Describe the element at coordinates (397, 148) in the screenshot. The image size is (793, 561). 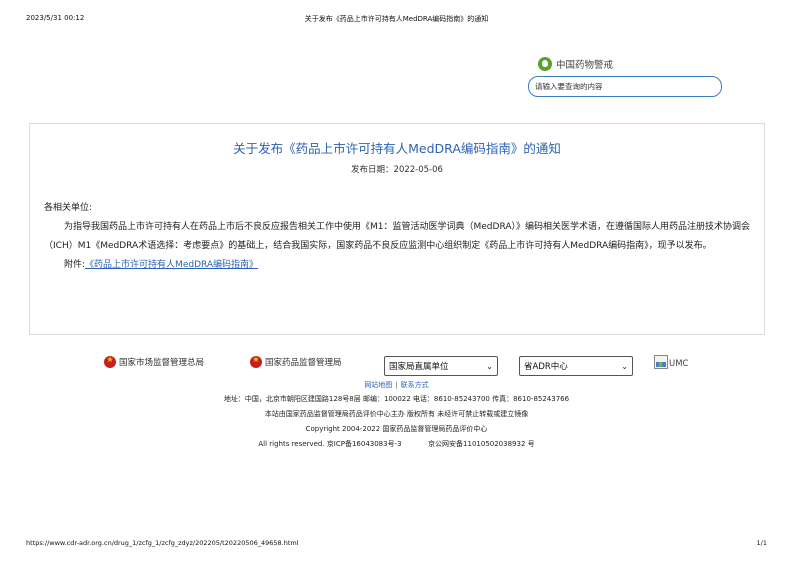
I see `article-title: 关于发布《药品上市许可持有人MedDRA编码指南》的通知` at that location.